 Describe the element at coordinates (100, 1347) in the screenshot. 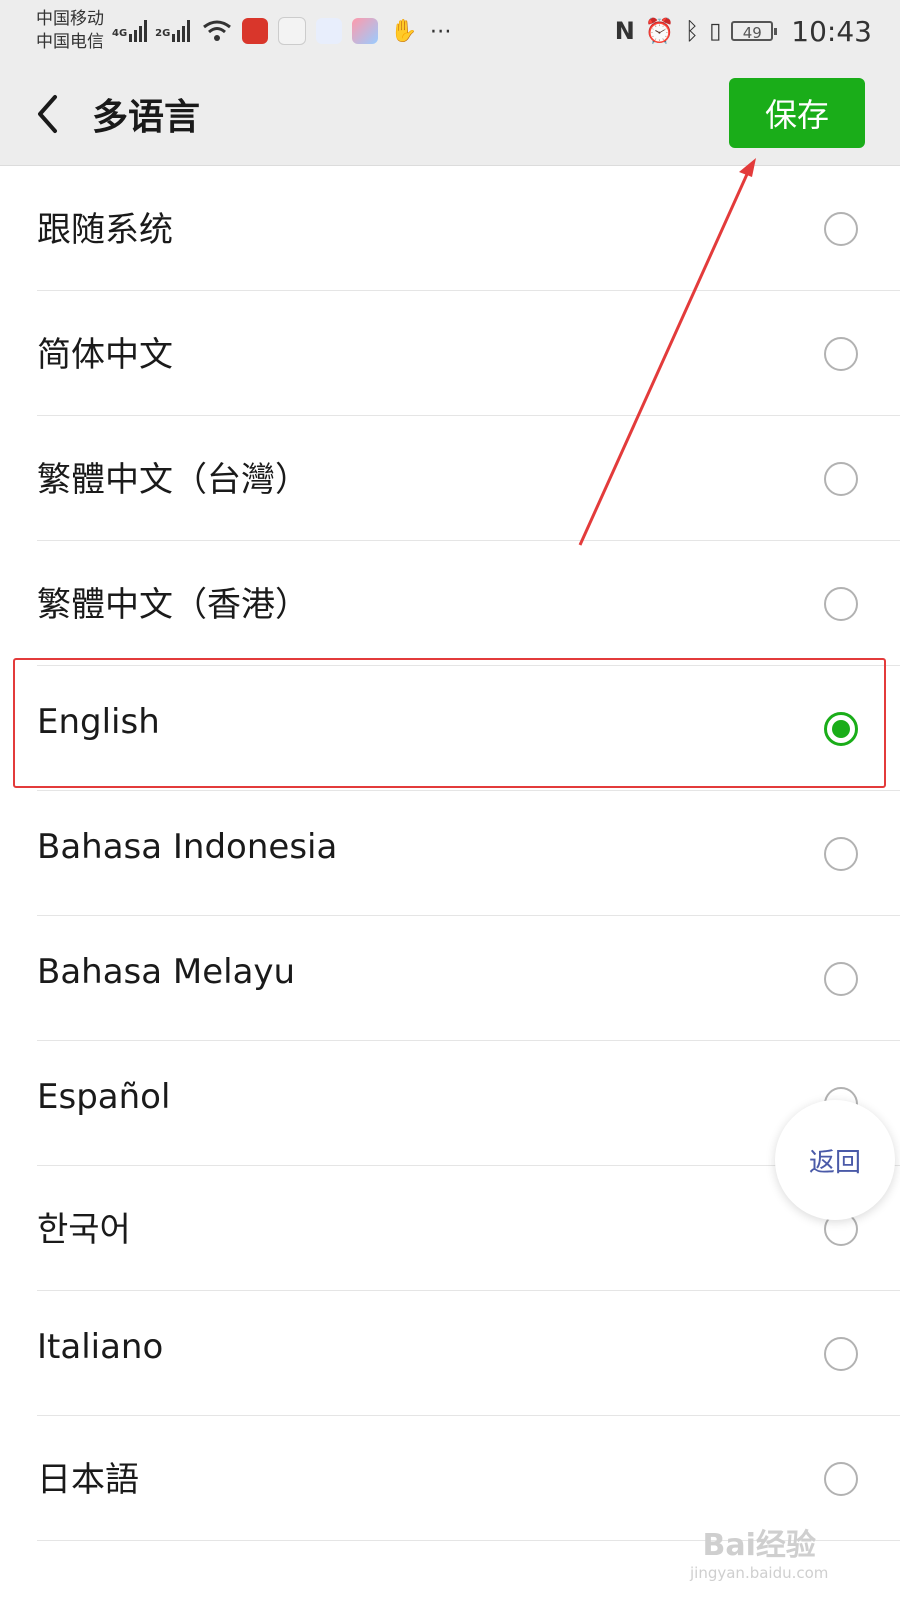

I see `language-label: Italiano` at that location.